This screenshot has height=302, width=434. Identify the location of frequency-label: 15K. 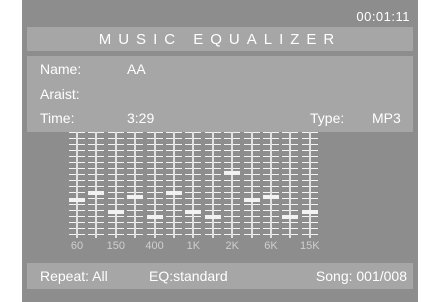
(310, 246).